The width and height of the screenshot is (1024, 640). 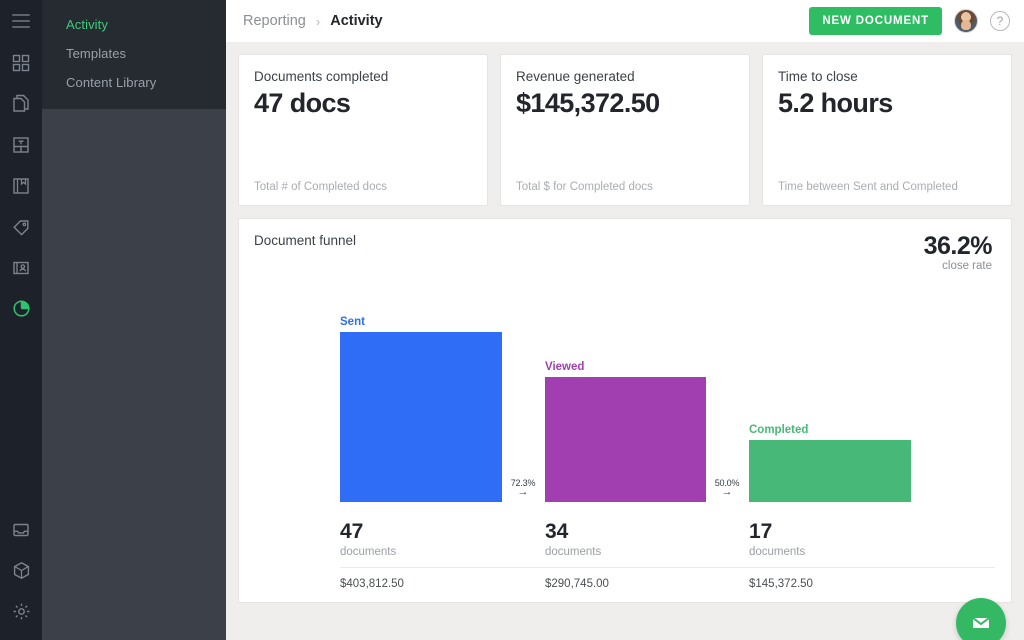 I want to click on stat-card-value: 5.2 hours, so click(x=835, y=103).